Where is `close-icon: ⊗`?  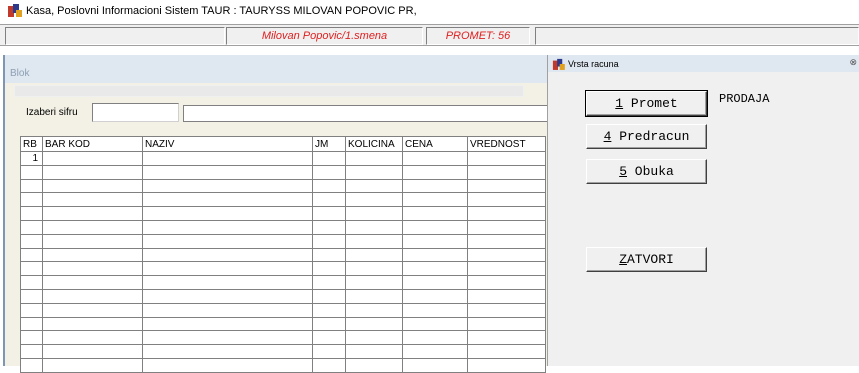 close-icon: ⊗ is located at coordinates (853, 62).